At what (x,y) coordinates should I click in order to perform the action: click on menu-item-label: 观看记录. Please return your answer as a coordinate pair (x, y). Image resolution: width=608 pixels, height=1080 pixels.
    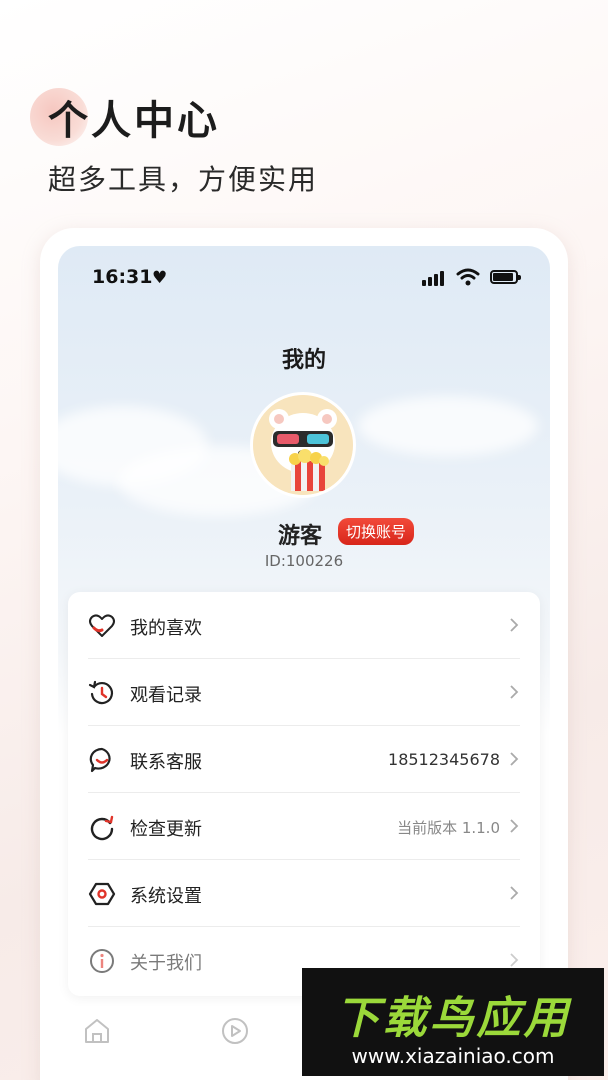
    Looking at the image, I should click on (166, 695).